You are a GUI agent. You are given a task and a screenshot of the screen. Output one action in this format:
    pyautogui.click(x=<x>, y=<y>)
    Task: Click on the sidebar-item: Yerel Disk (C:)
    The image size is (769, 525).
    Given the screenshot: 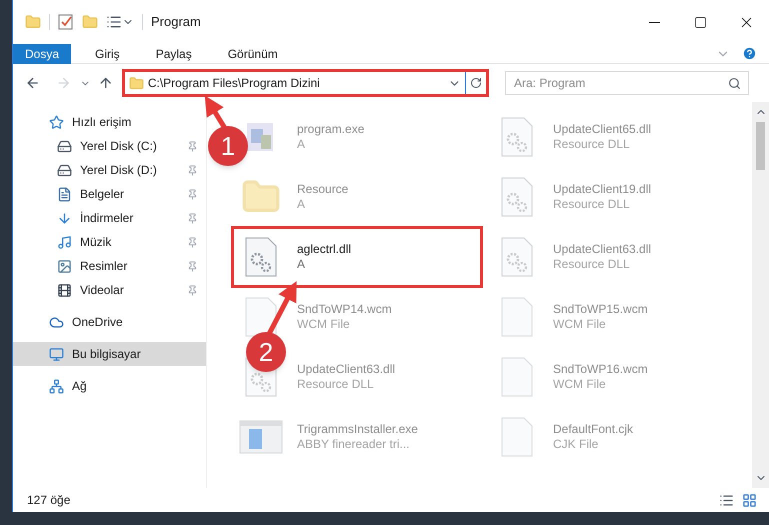 What is the action you would take?
    pyautogui.click(x=109, y=146)
    